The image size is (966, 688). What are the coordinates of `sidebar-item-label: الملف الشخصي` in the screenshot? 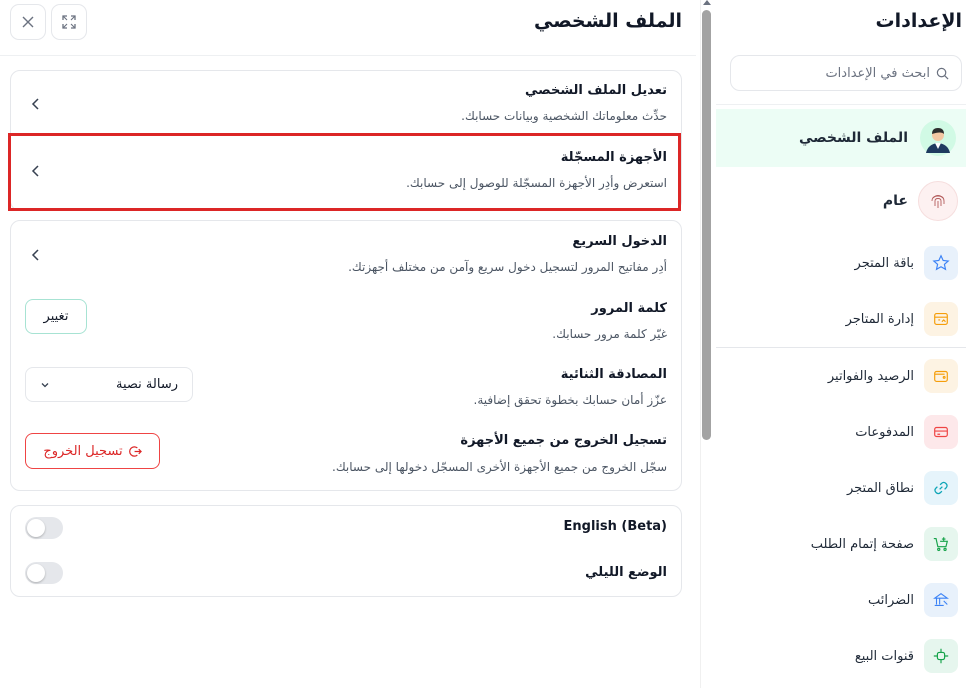 It's located at (853, 138).